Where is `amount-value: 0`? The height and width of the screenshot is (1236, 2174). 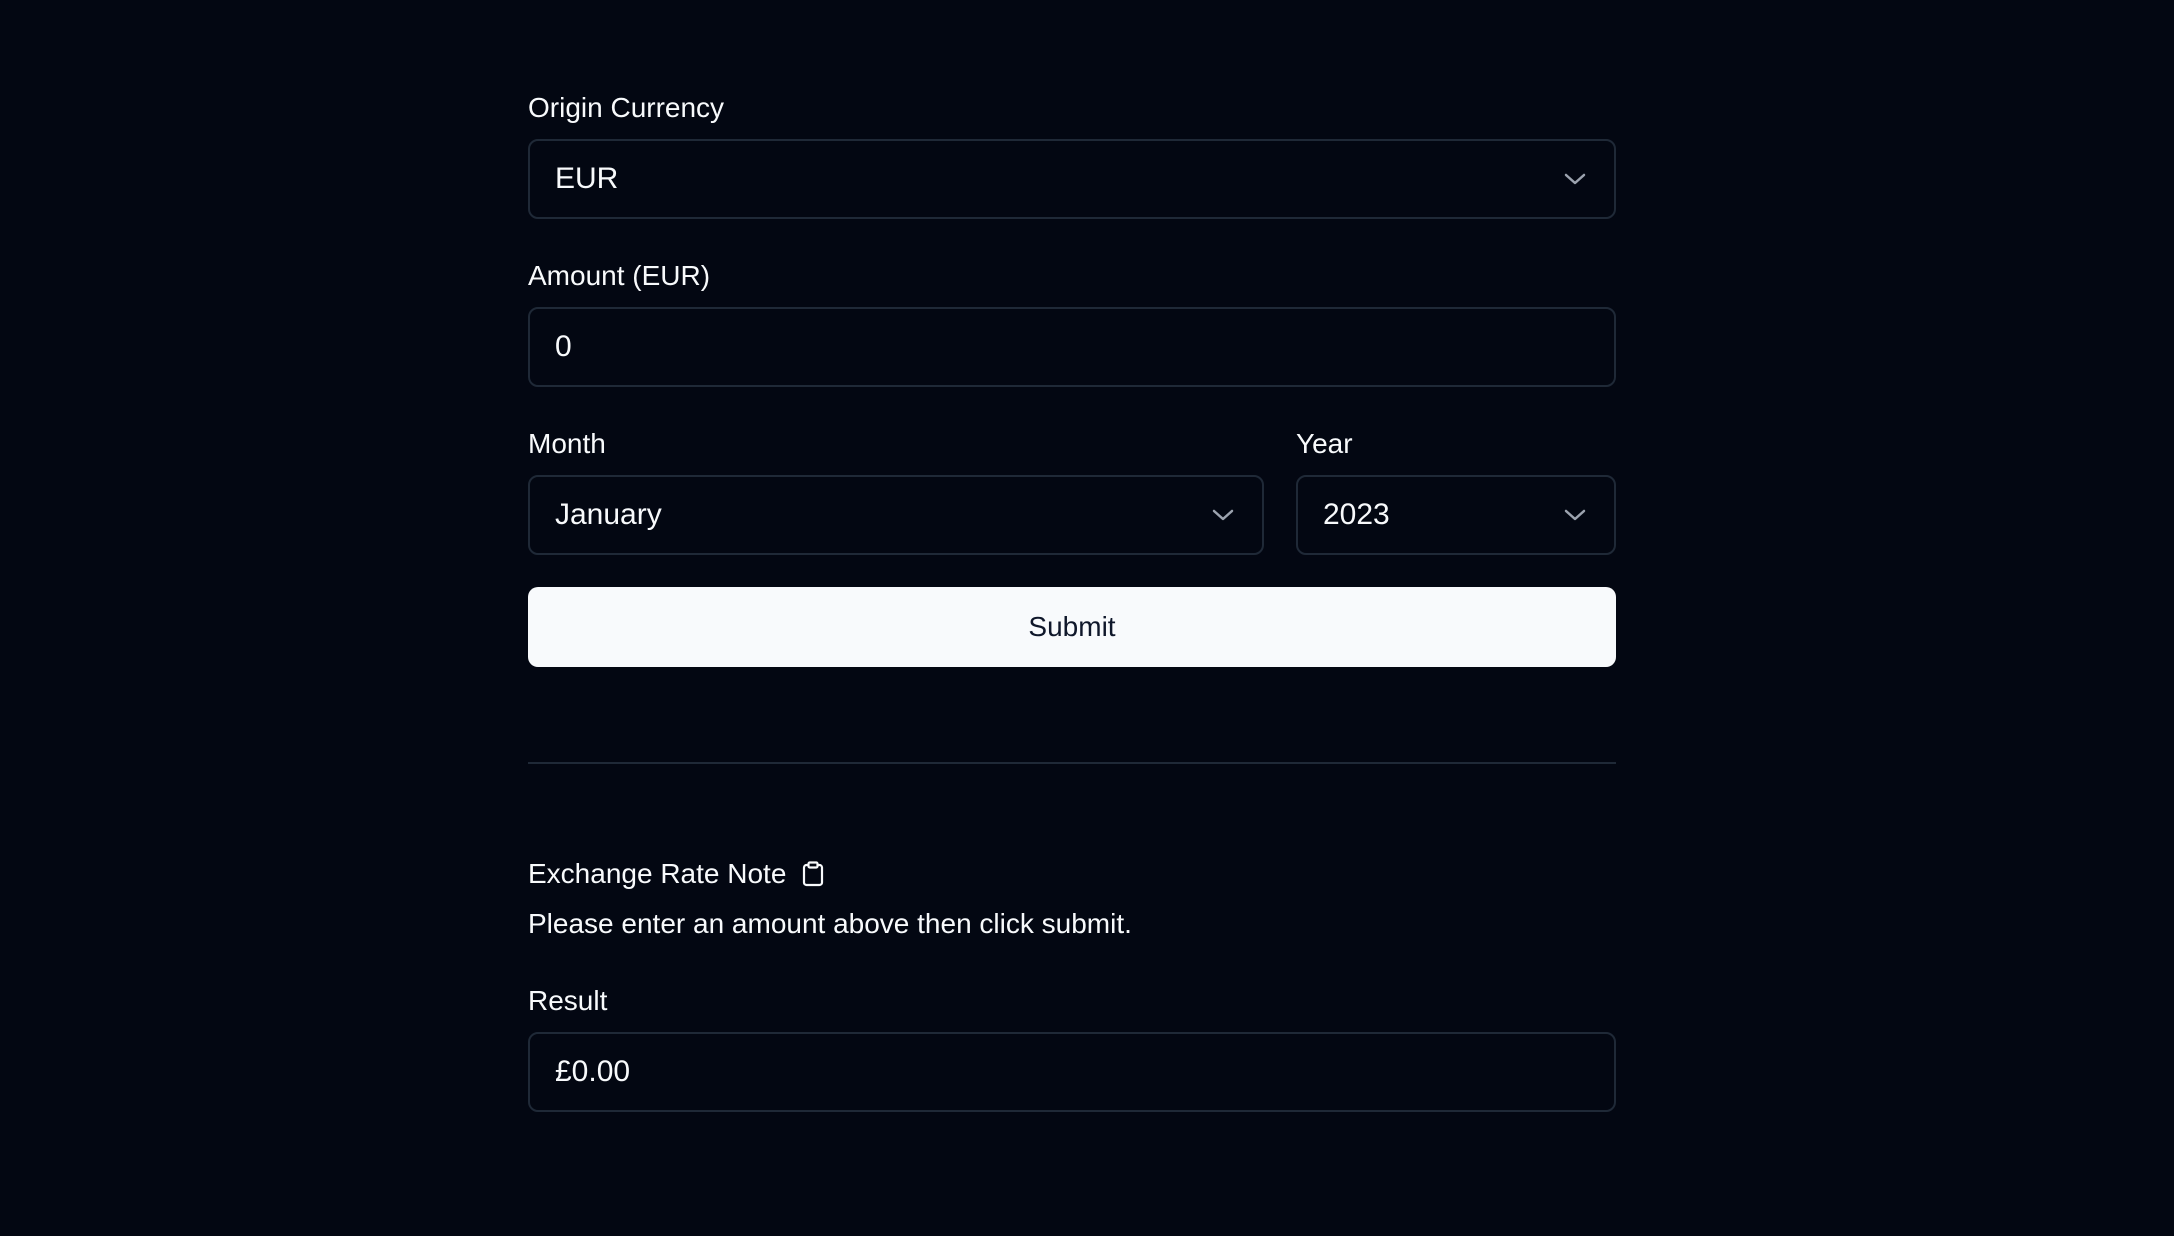 amount-value: 0 is located at coordinates (563, 346).